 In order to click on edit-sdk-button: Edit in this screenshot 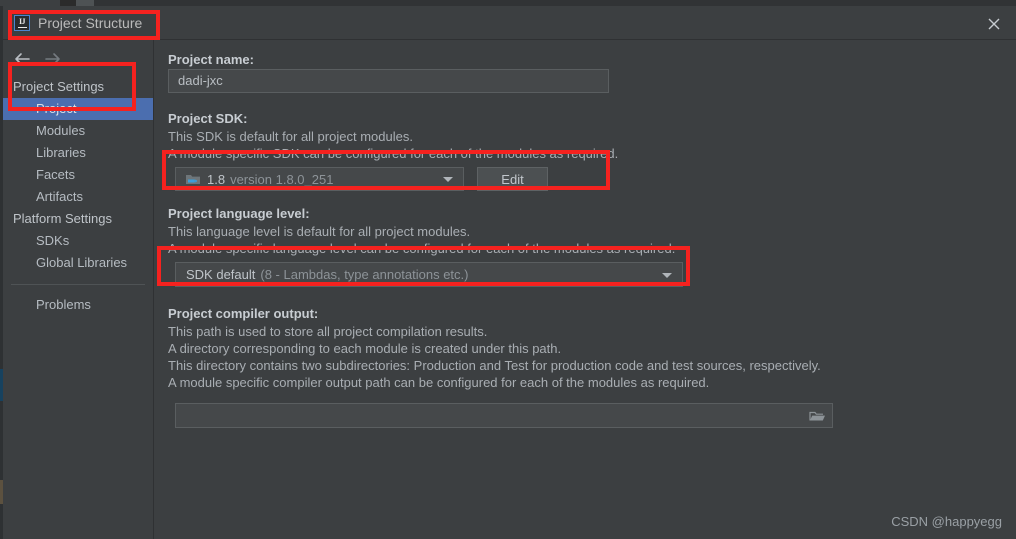, I will do `click(512, 179)`.